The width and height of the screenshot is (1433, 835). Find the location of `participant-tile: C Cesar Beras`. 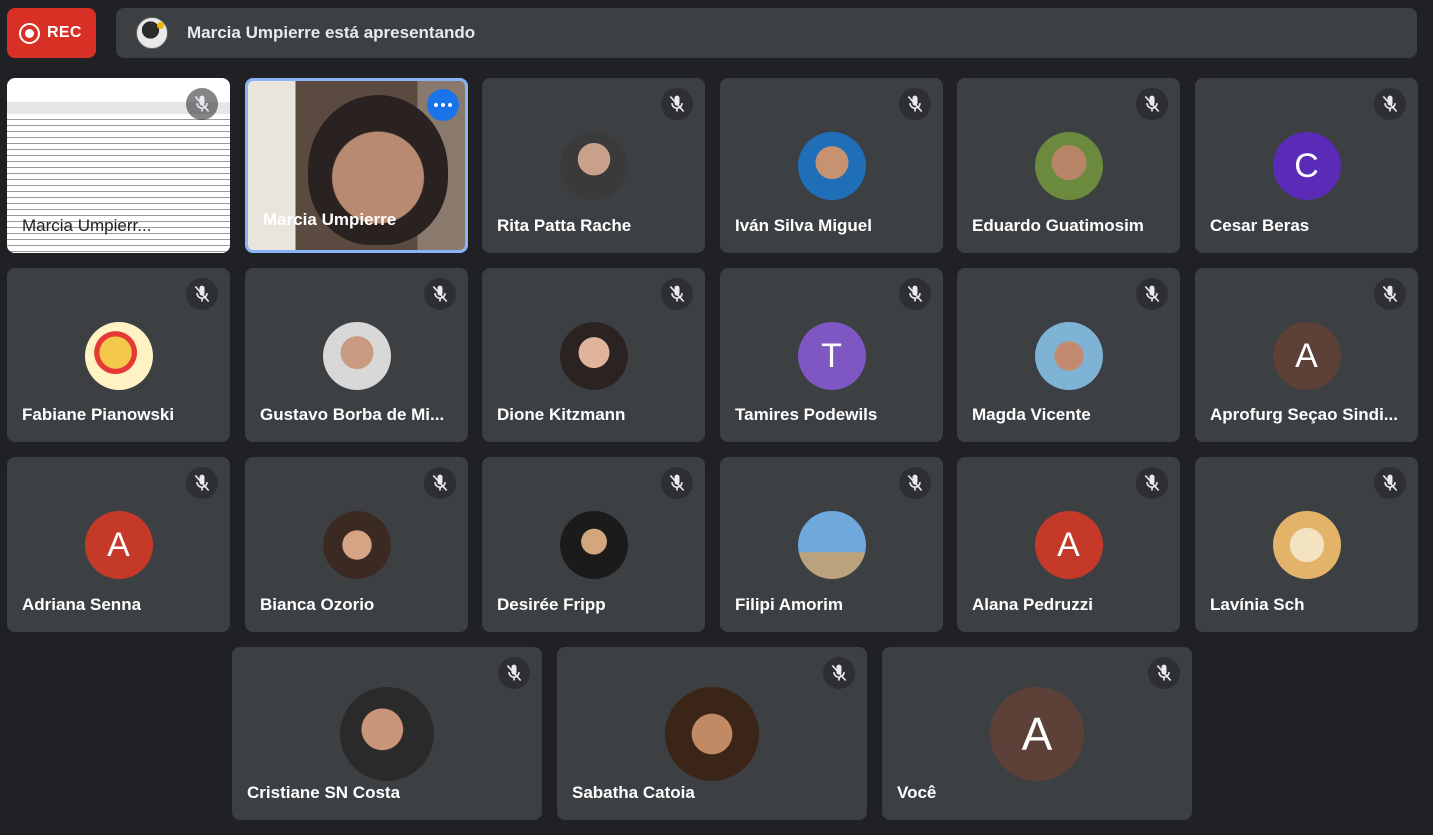

participant-tile: C Cesar Beras is located at coordinates (1306, 165).